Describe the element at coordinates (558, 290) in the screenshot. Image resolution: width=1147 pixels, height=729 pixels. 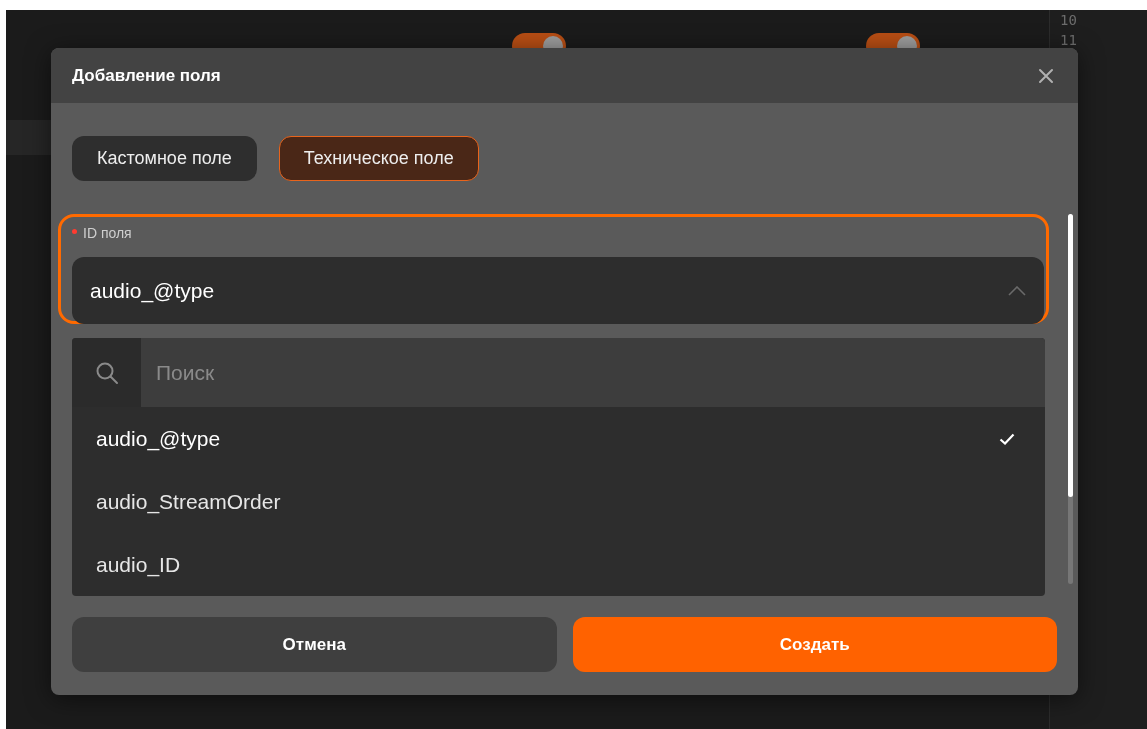
I see `select-field: audio_@type` at that location.